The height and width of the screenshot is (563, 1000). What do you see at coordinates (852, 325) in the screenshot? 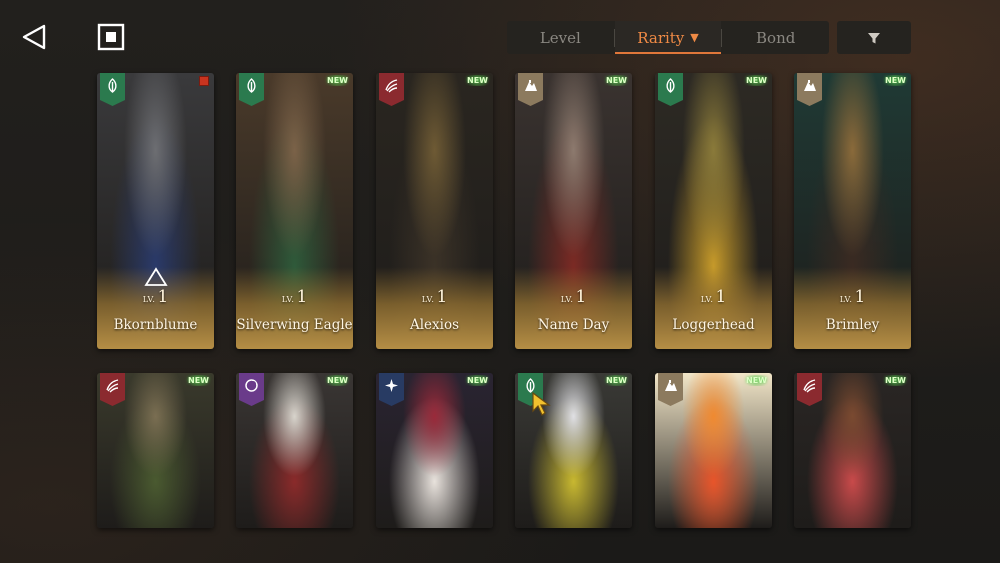
I see `character-name: Brimley` at bounding box center [852, 325].